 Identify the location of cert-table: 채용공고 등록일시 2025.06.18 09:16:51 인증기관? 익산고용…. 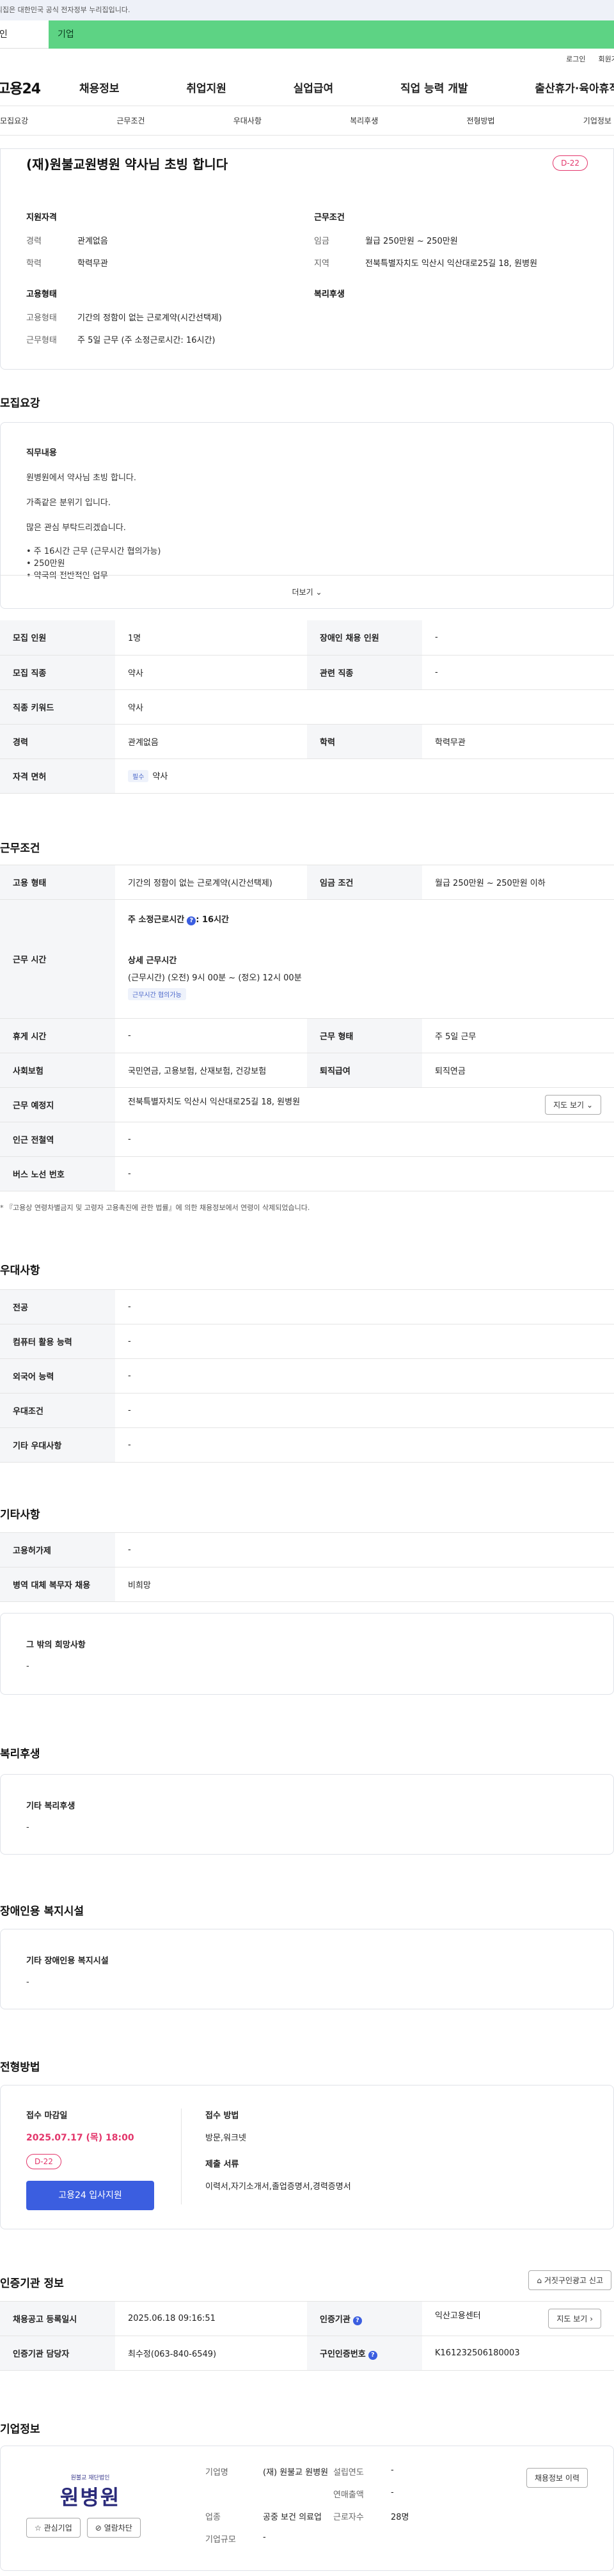
(307, 2336).